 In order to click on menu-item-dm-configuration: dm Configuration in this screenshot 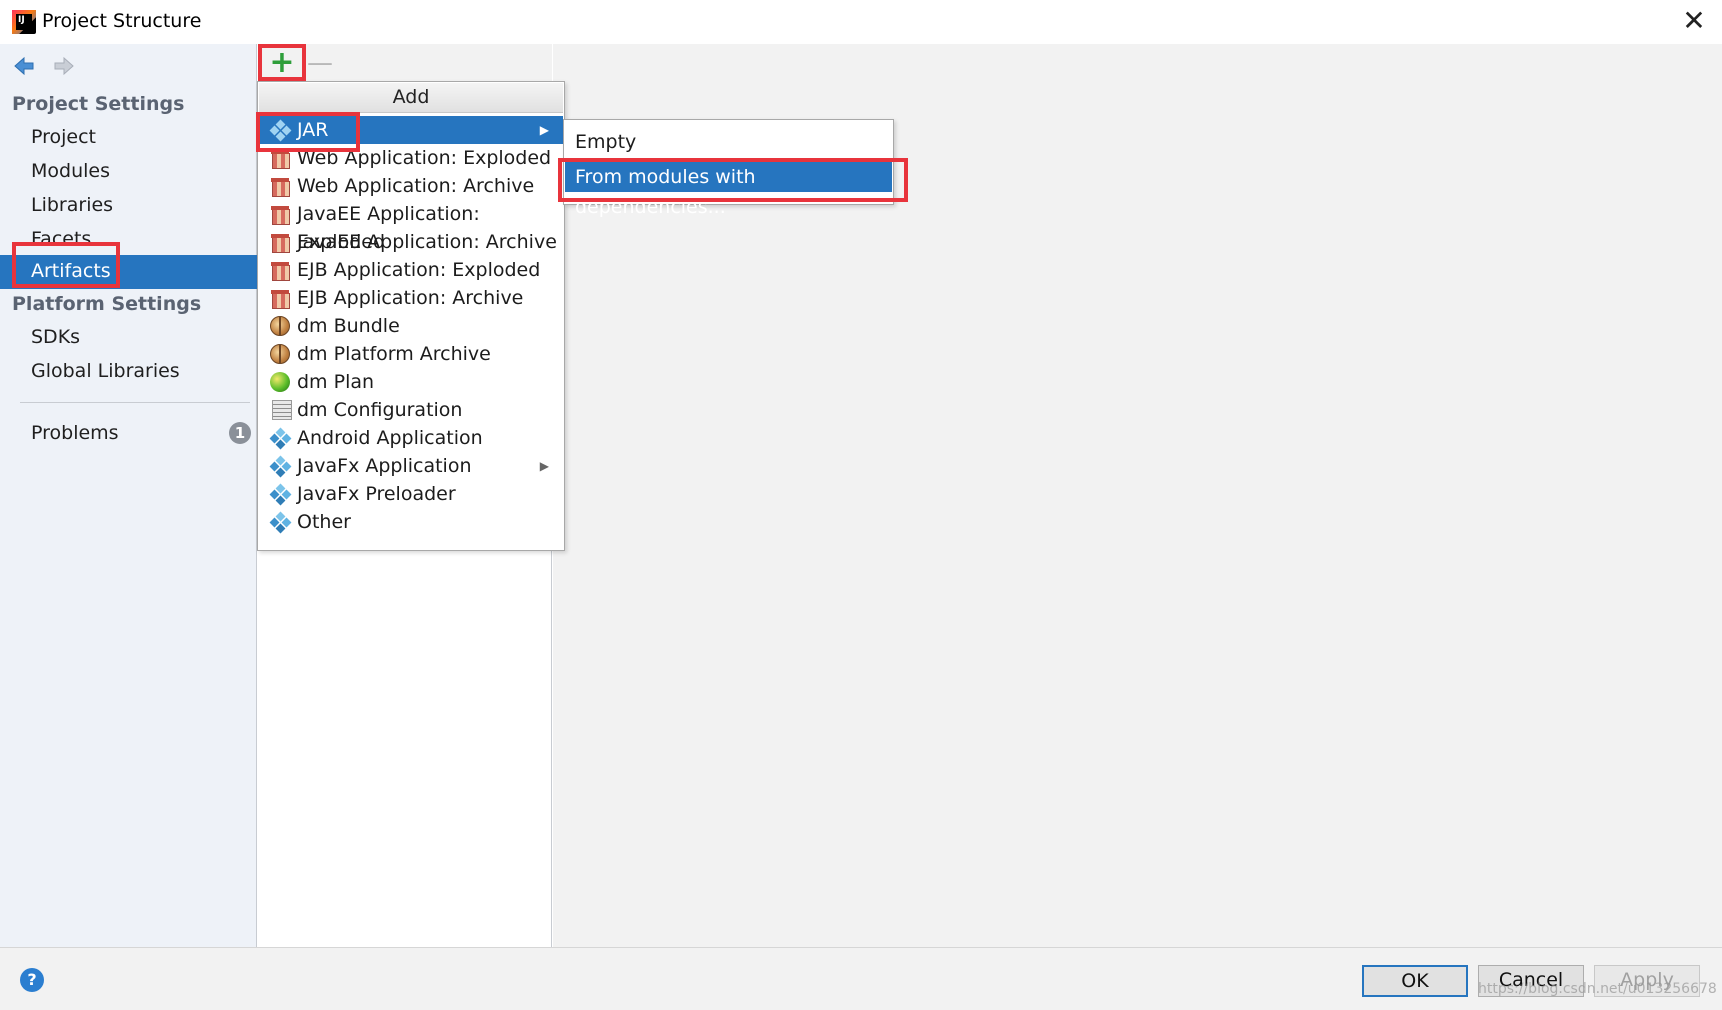, I will do `click(411, 410)`.